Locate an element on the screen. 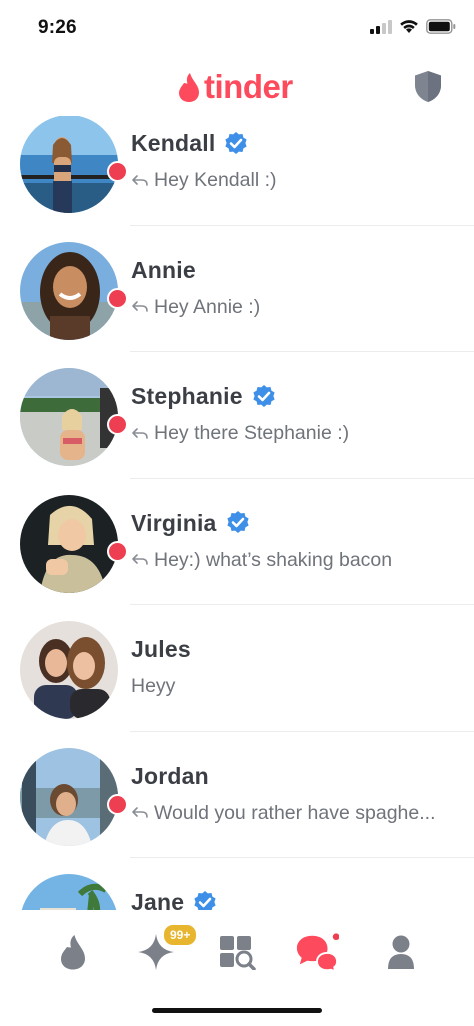  person-icon is located at coordinates (401, 952).